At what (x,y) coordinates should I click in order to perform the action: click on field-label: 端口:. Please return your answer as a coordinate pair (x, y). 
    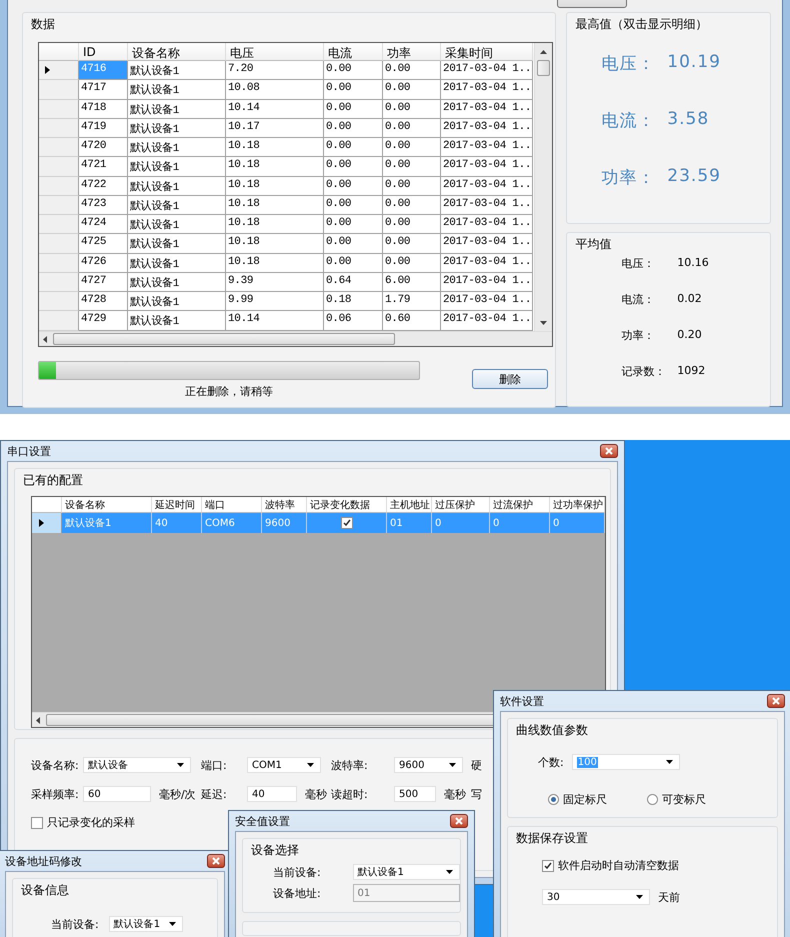
    Looking at the image, I should click on (214, 765).